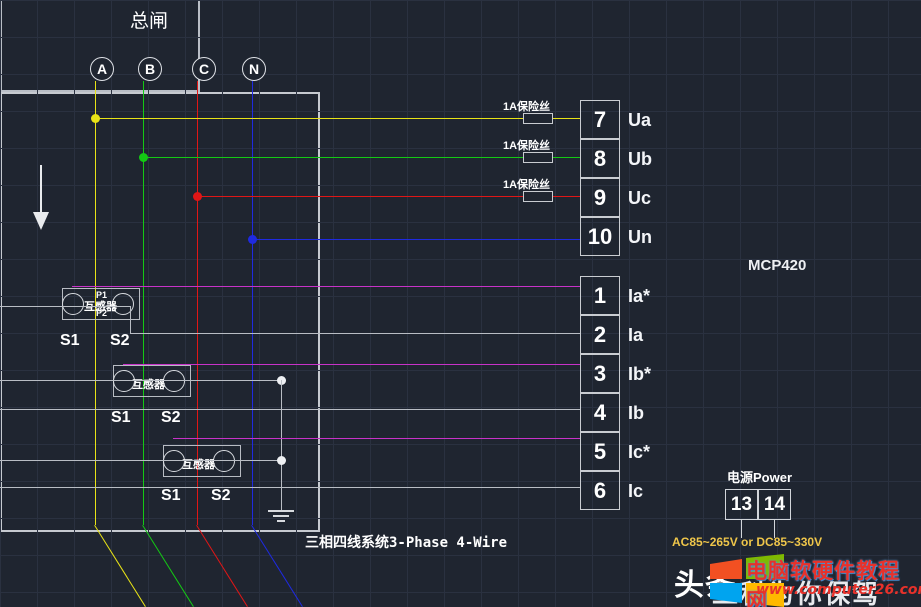 Image resolution: width=921 pixels, height=607 pixels. What do you see at coordinates (639, 452) in the screenshot?
I see `terminal-5-name: Ic*` at bounding box center [639, 452].